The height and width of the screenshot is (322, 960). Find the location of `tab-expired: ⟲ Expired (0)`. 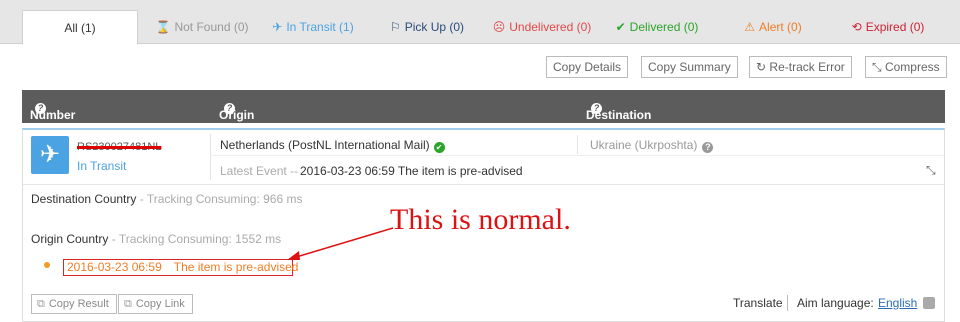

tab-expired: ⟲ Expired (0) is located at coordinates (888, 27).